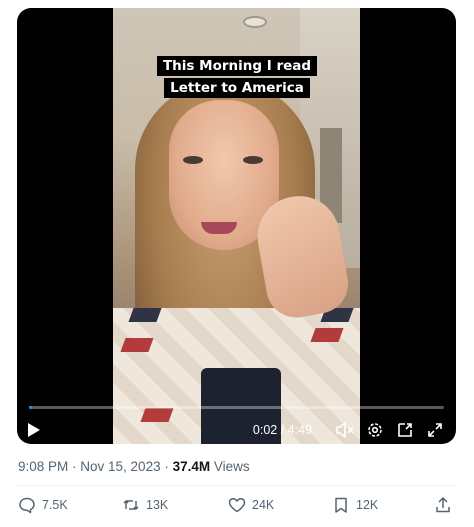 The width and height of the screenshot is (474, 527). I want to click on gear-icon, so click(375, 430).